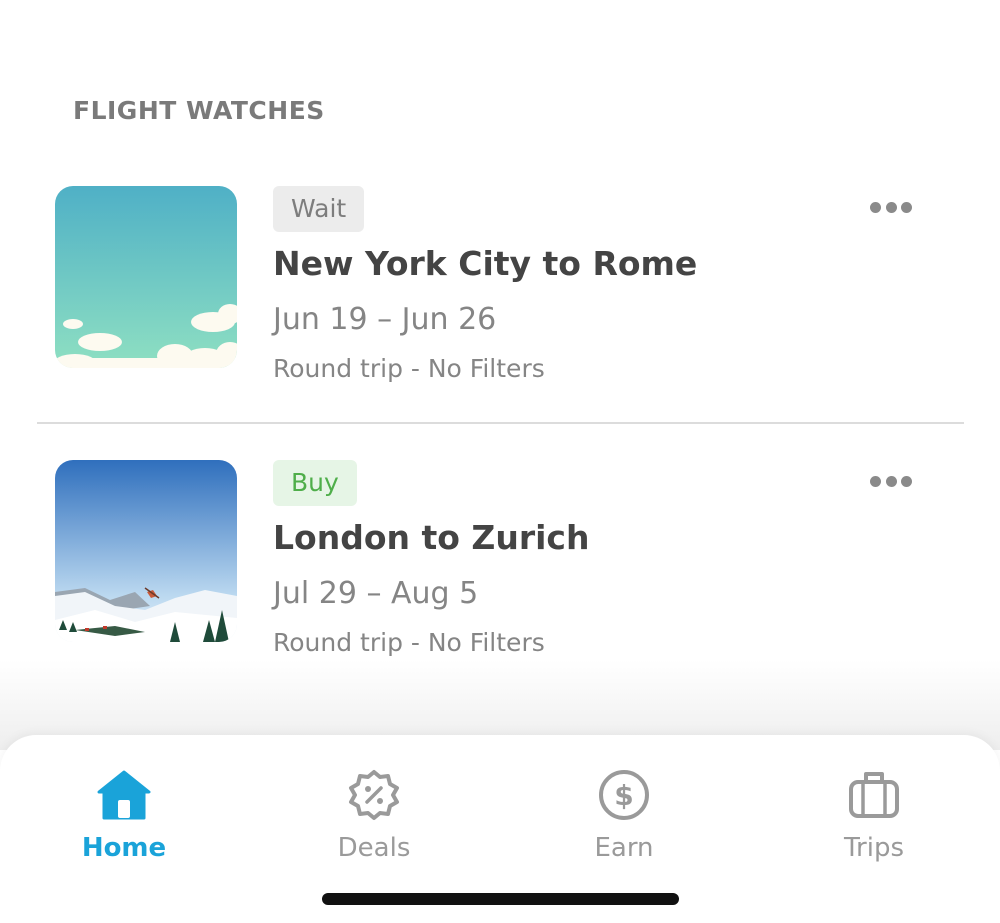  I want to click on sky-clouds-image, so click(146, 277).